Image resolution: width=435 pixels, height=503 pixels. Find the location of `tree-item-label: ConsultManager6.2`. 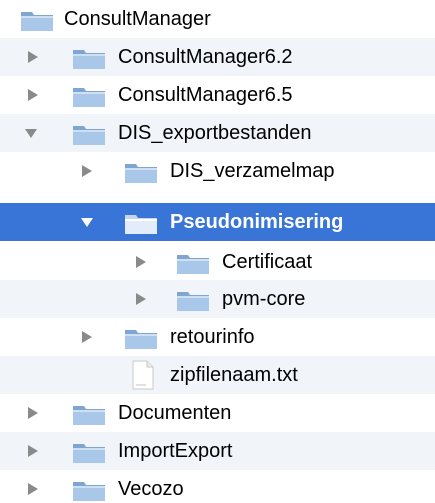

tree-item-label: ConsultManager6.2 is located at coordinates (205, 57).